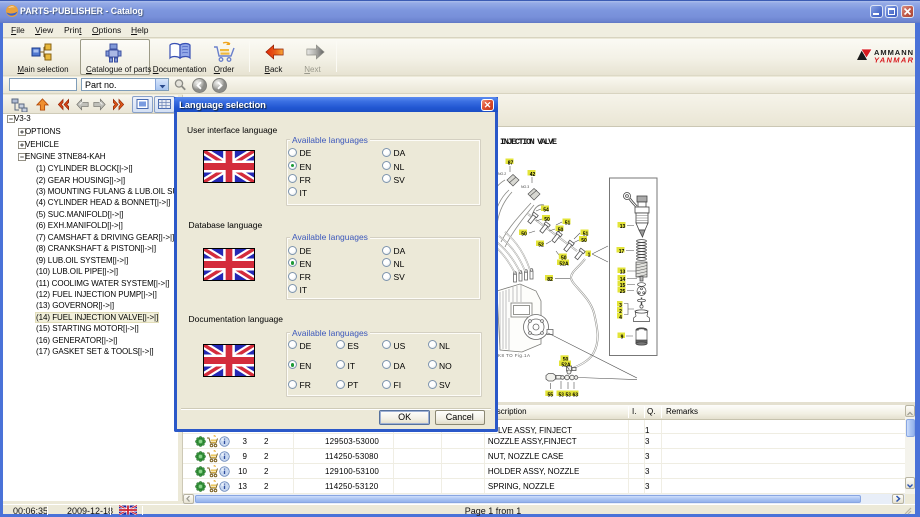 This screenshot has height=517, width=920. Describe the element at coordinates (525, 187) in the screenshot. I see `svg-text: NO.3` at that location.